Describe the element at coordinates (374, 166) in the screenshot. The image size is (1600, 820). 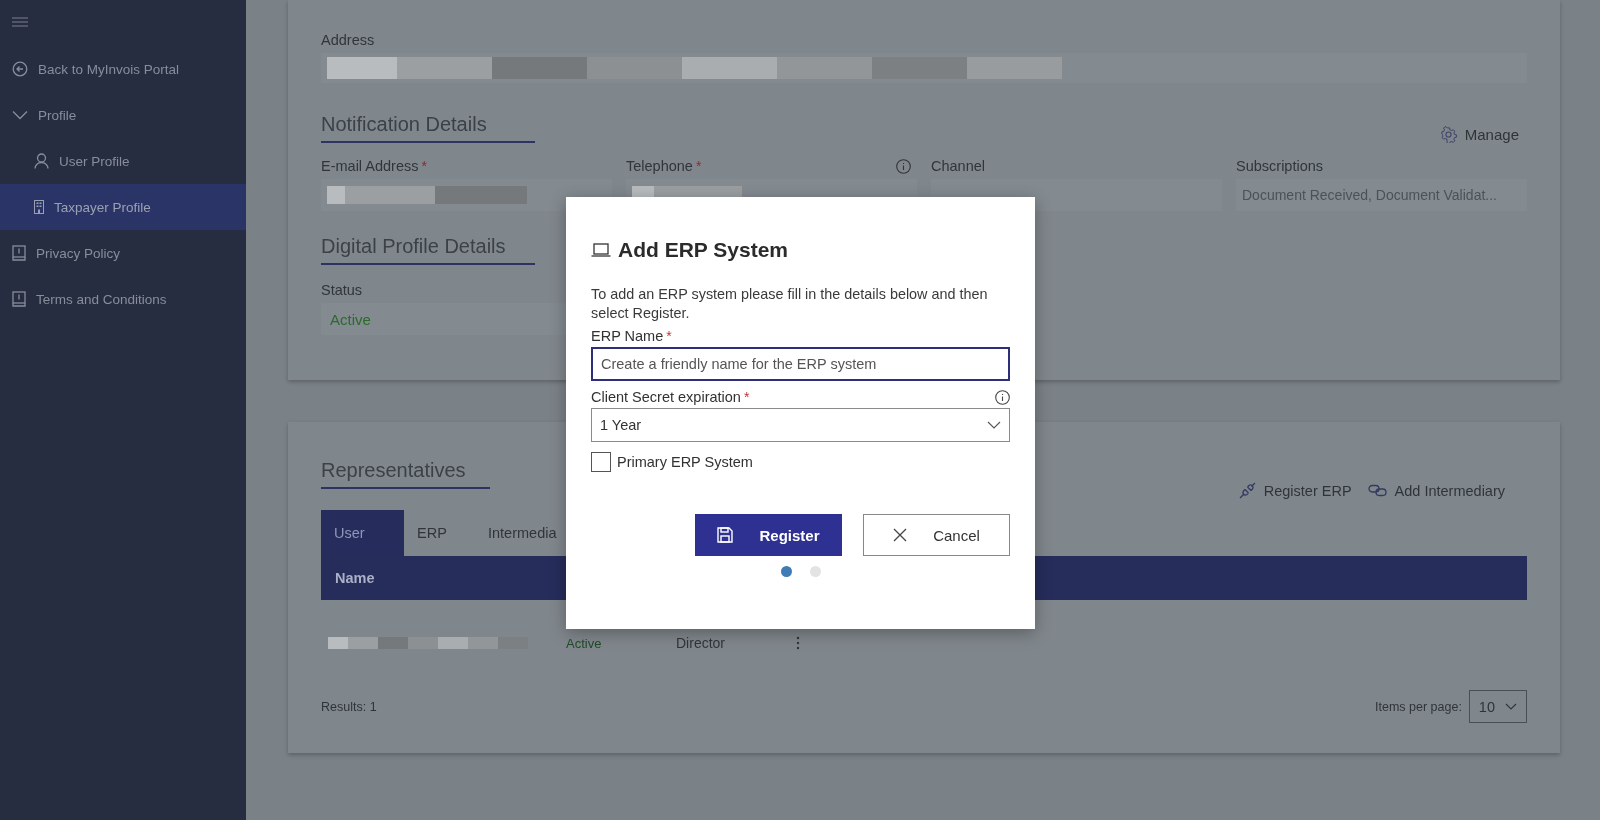
I see `field-label: E-mail Address *` at that location.